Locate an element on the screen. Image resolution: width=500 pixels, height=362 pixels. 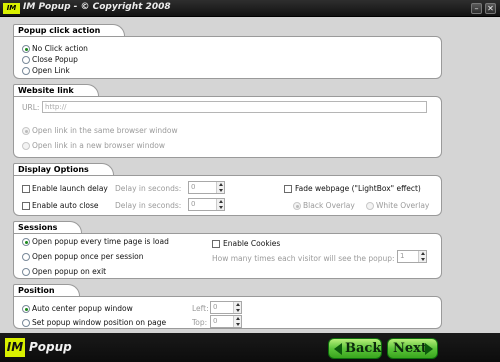
brand-logo-im: IM is located at coordinates (15, 347).